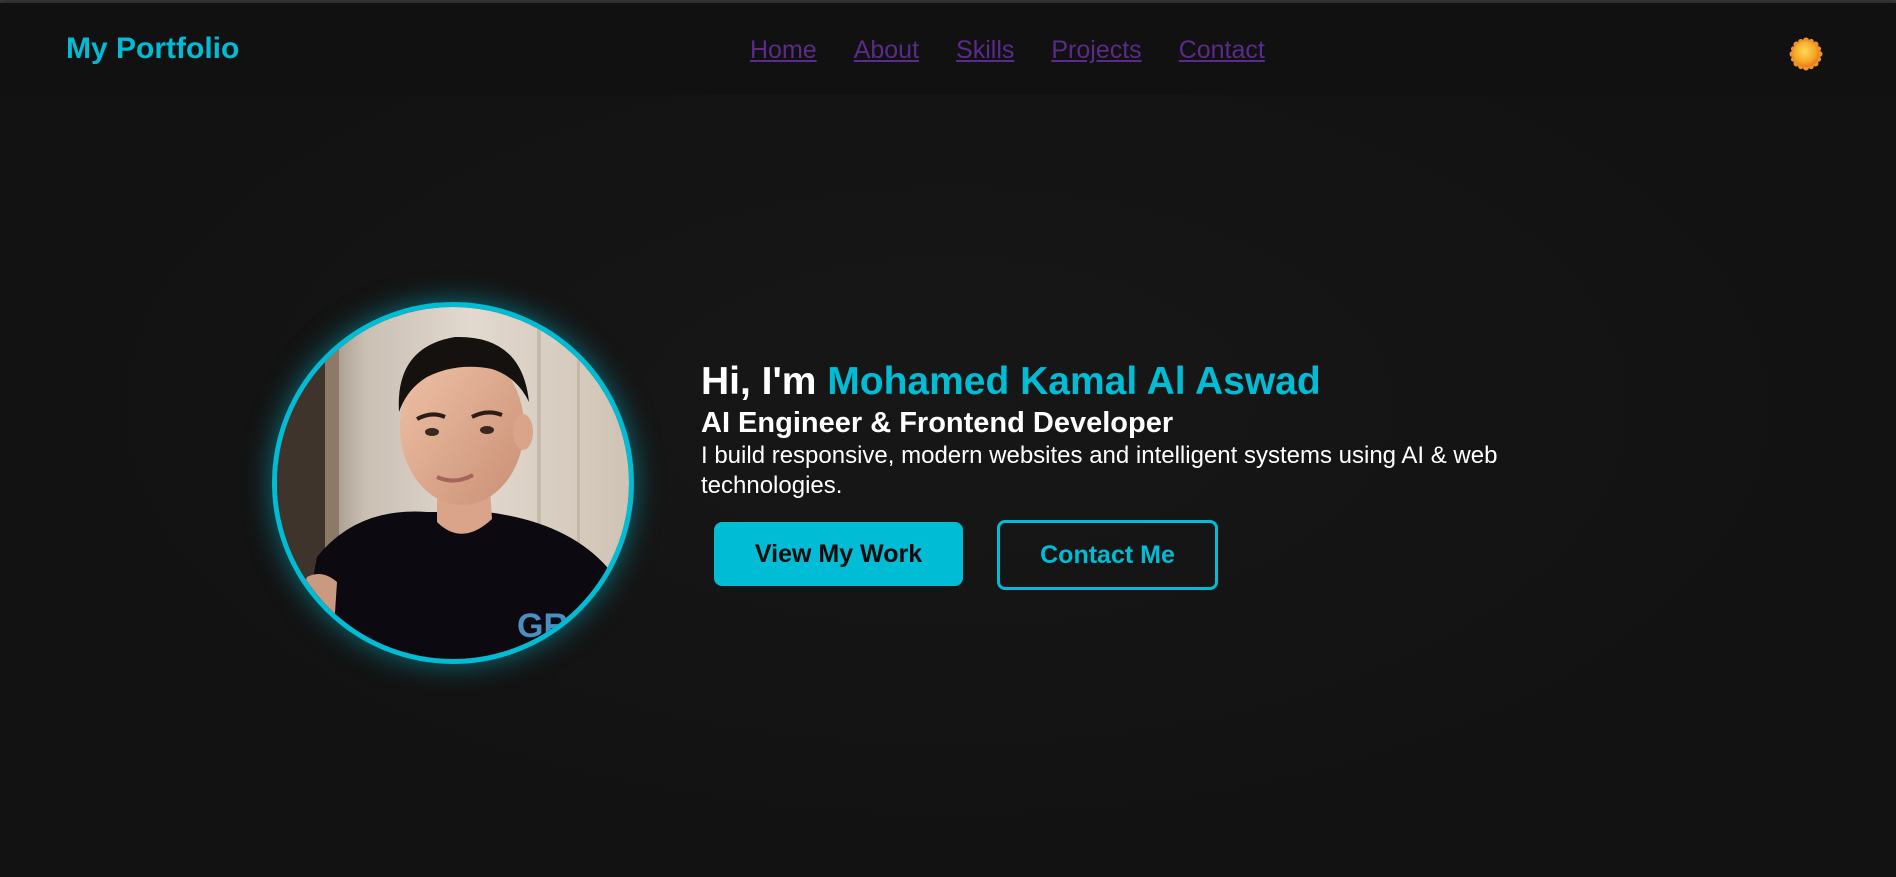 The height and width of the screenshot is (877, 1896). What do you see at coordinates (937, 423) in the screenshot?
I see `hero-role: AI Engineer & Frontend Developer` at bounding box center [937, 423].